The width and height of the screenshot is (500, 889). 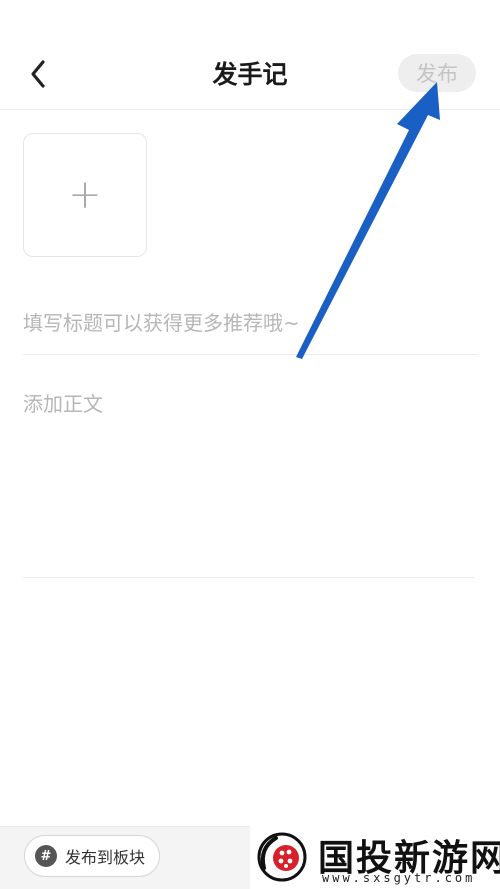 What do you see at coordinates (399, 878) in the screenshot?
I see `watermark-url: www.sxsgytr.com` at bounding box center [399, 878].